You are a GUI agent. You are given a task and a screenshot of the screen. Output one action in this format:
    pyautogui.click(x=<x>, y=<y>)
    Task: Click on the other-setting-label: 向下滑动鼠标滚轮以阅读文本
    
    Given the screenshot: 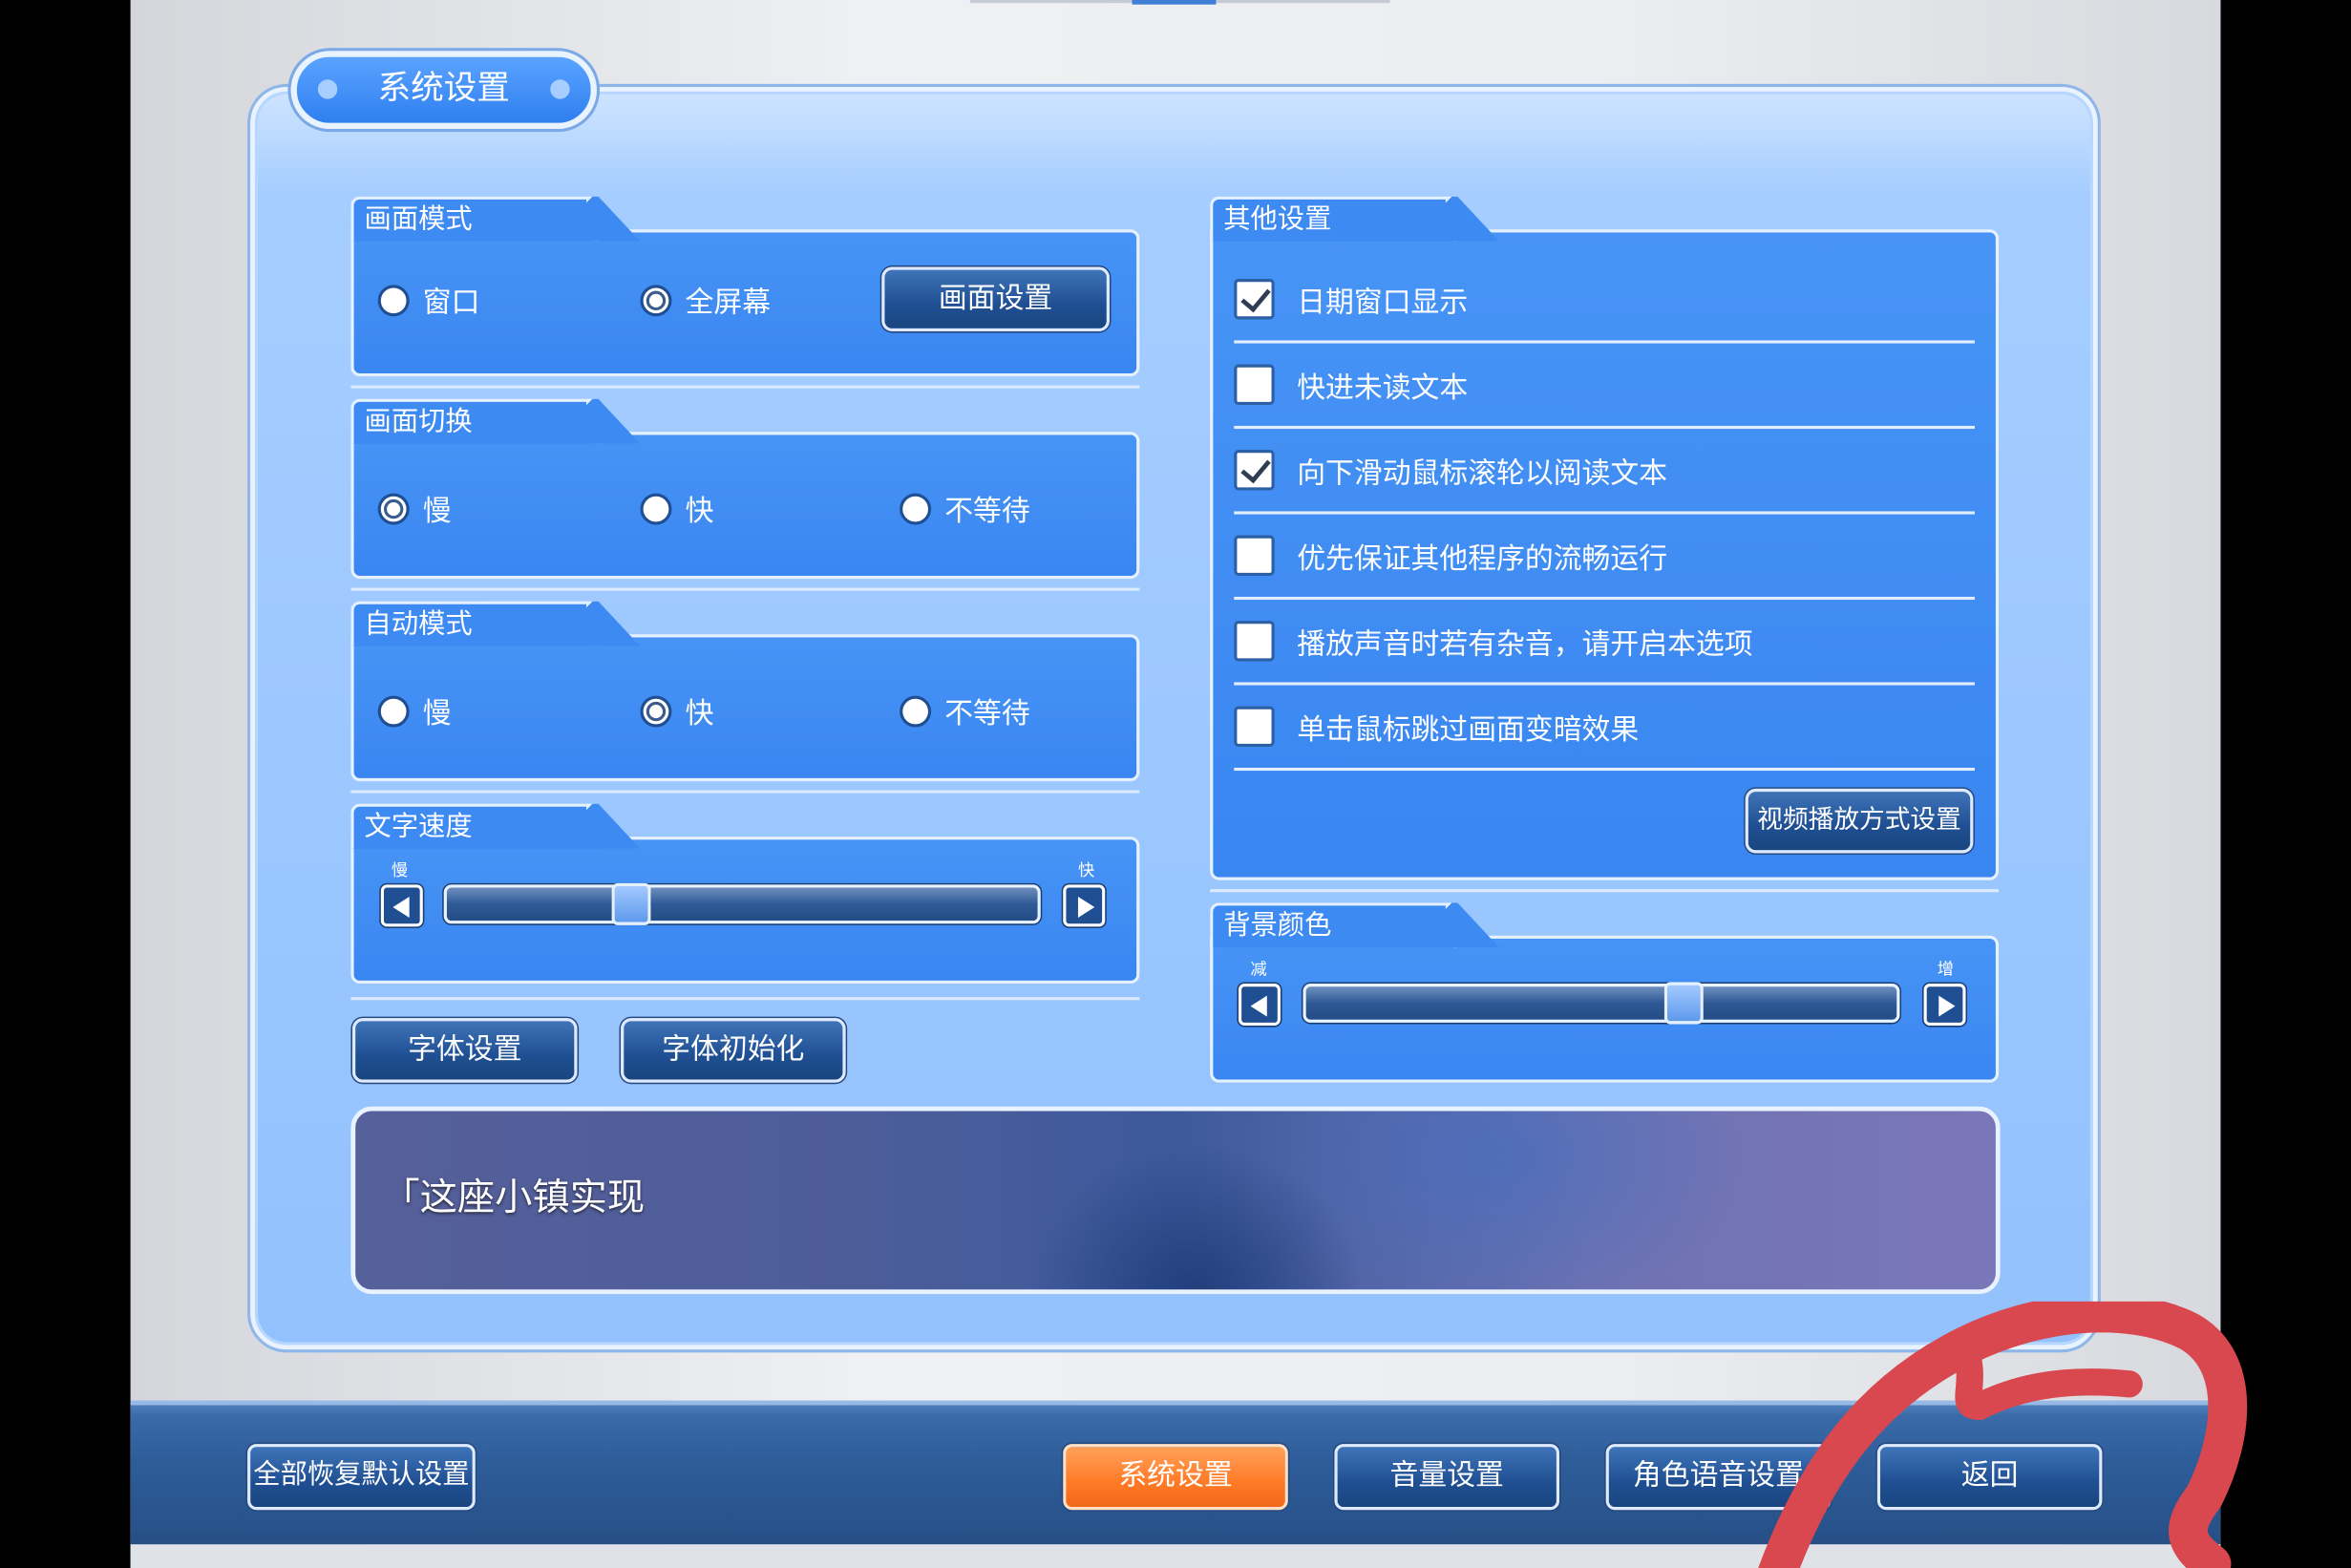 What is the action you would take?
    pyautogui.click(x=1483, y=473)
    